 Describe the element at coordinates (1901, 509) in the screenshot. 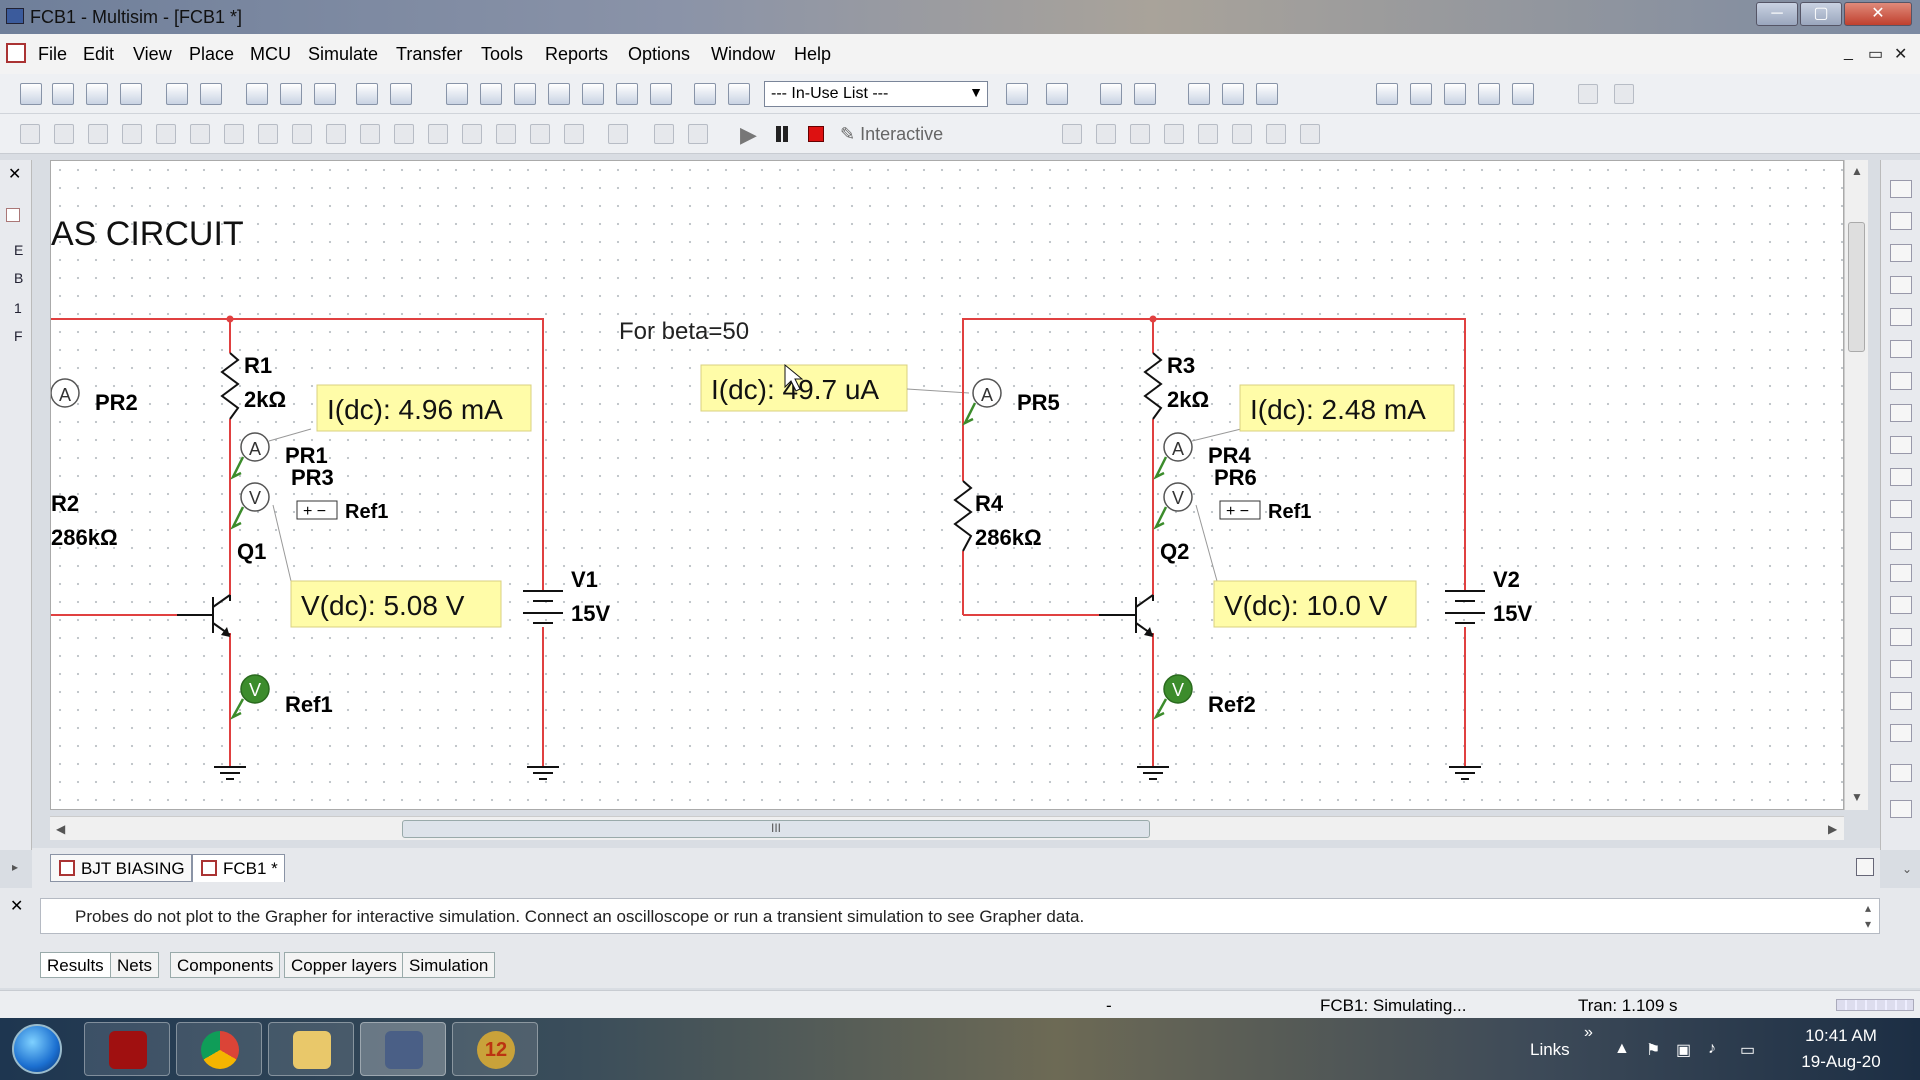

I see `iv-analyzer-icon` at that location.